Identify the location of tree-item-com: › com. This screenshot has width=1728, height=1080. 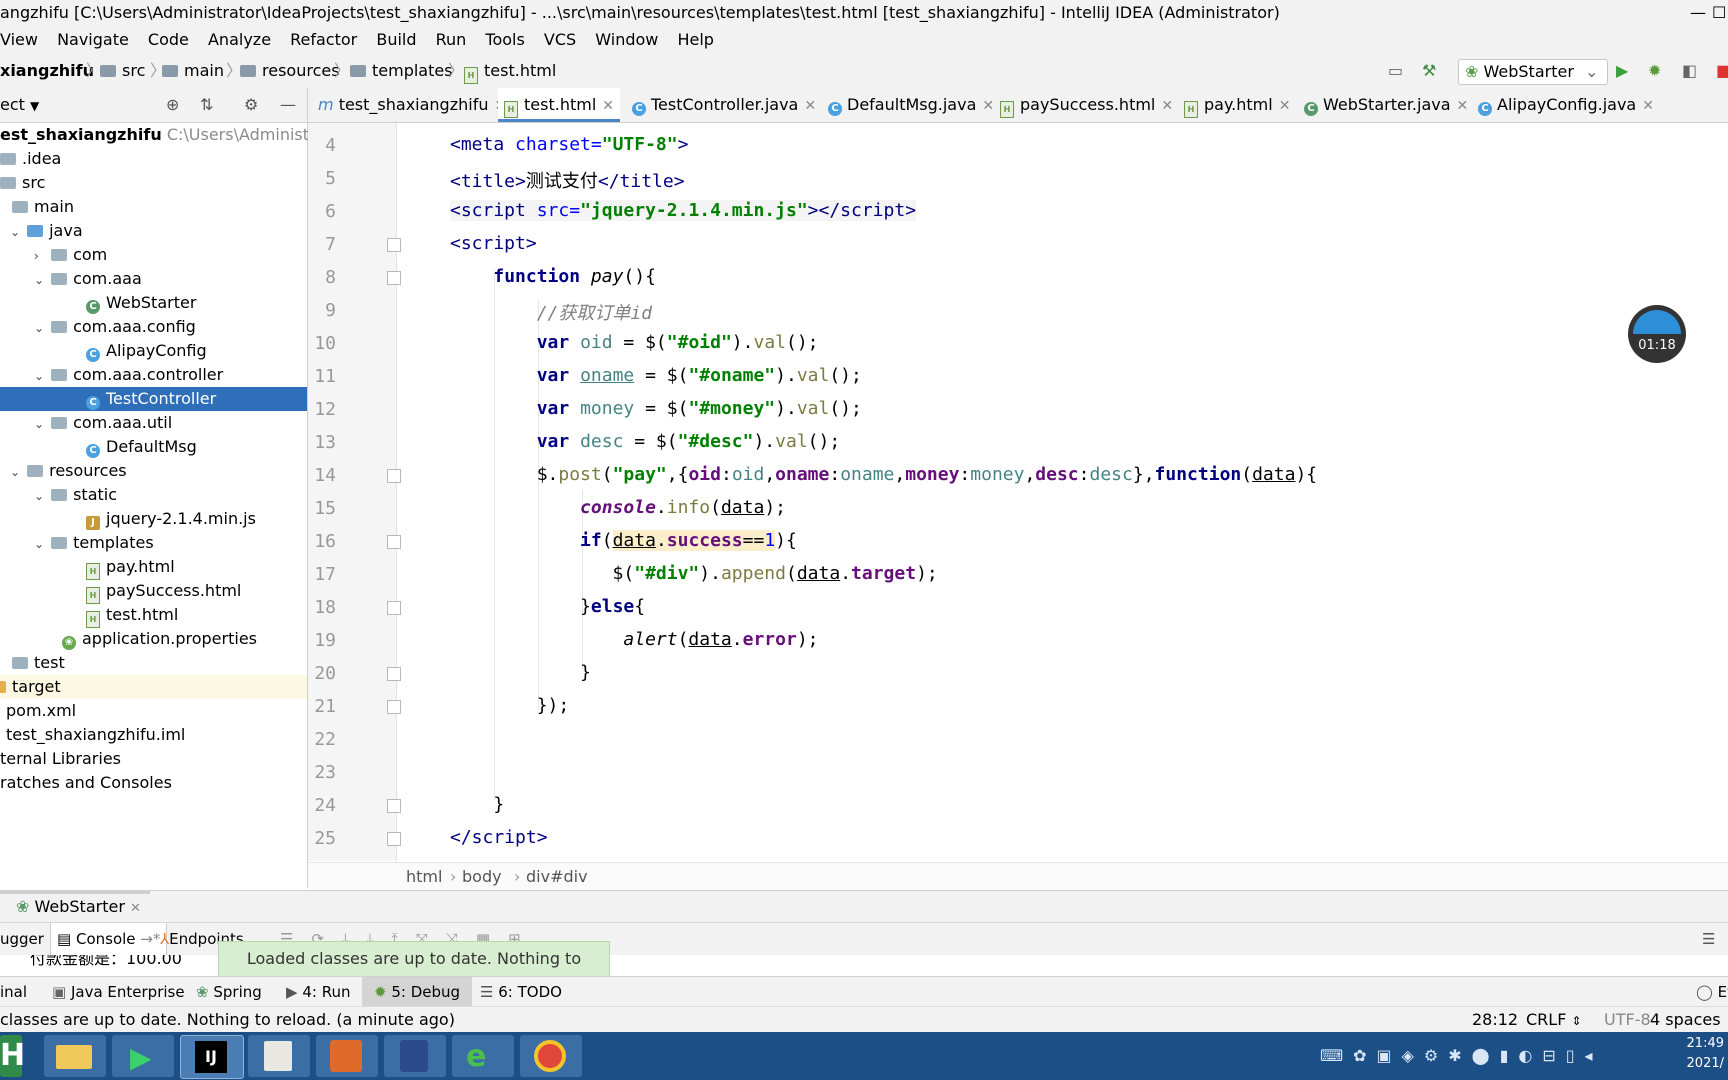
(153, 255).